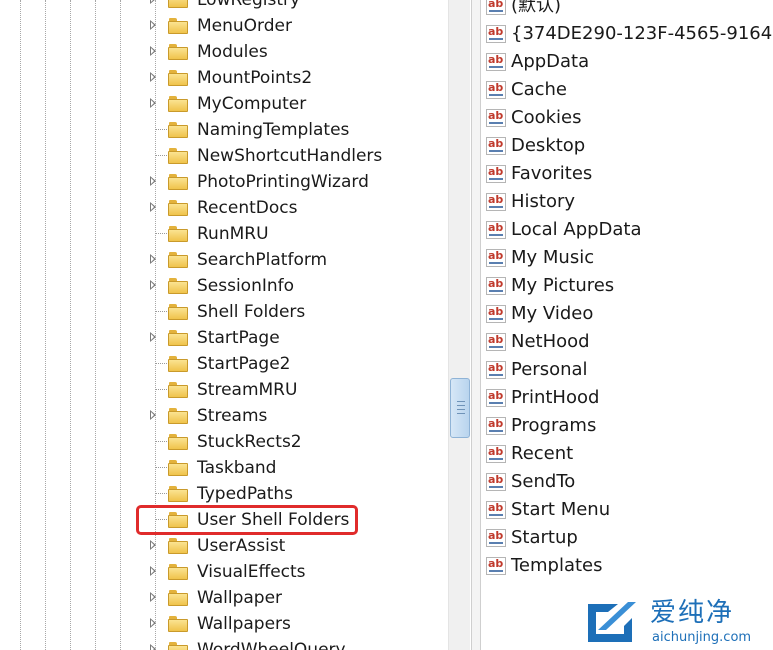 The height and width of the screenshot is (650, 773). What do you see at coordinates (627, 370) in the screenshot?
I see `value-row: ab Personal` at bounding box center [627, 370].